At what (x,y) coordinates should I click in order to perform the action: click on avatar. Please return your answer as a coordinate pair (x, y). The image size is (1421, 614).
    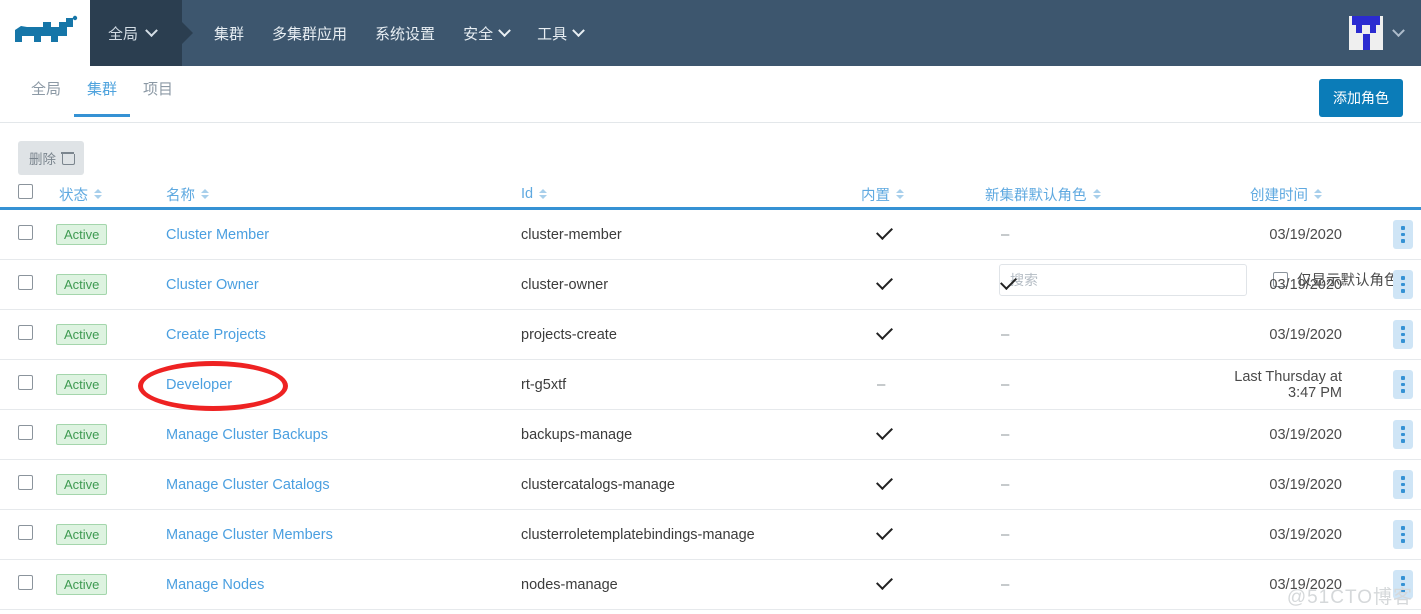
    Looking at the image, I should click on (1366, 33).